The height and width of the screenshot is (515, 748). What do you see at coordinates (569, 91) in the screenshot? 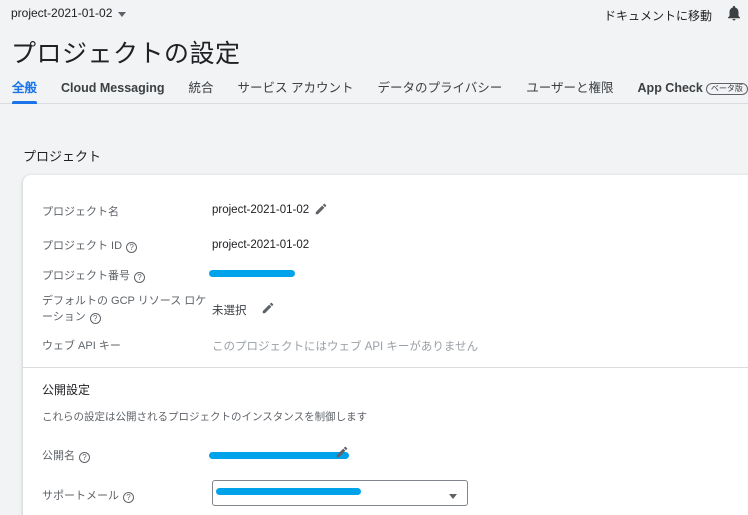
I see `tab-users-permissions: ユーザーと権限` at bounding box center [569, 91].